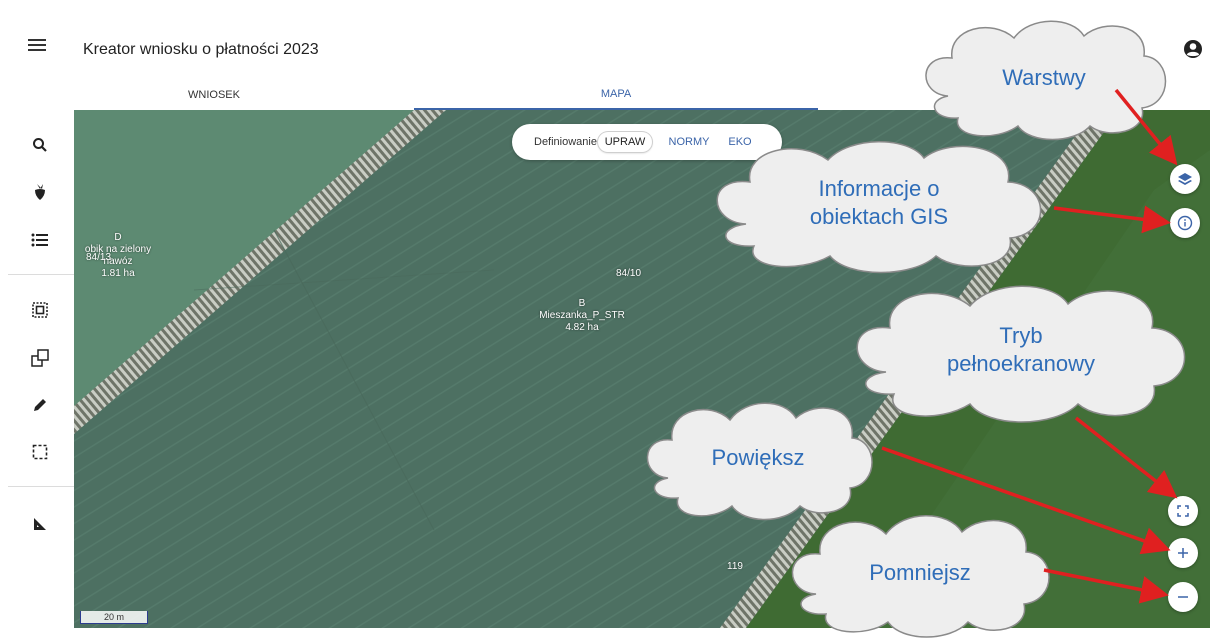  I want to click on callout-gis-info: Informacje o obiektach GIS, so click(879, 203).